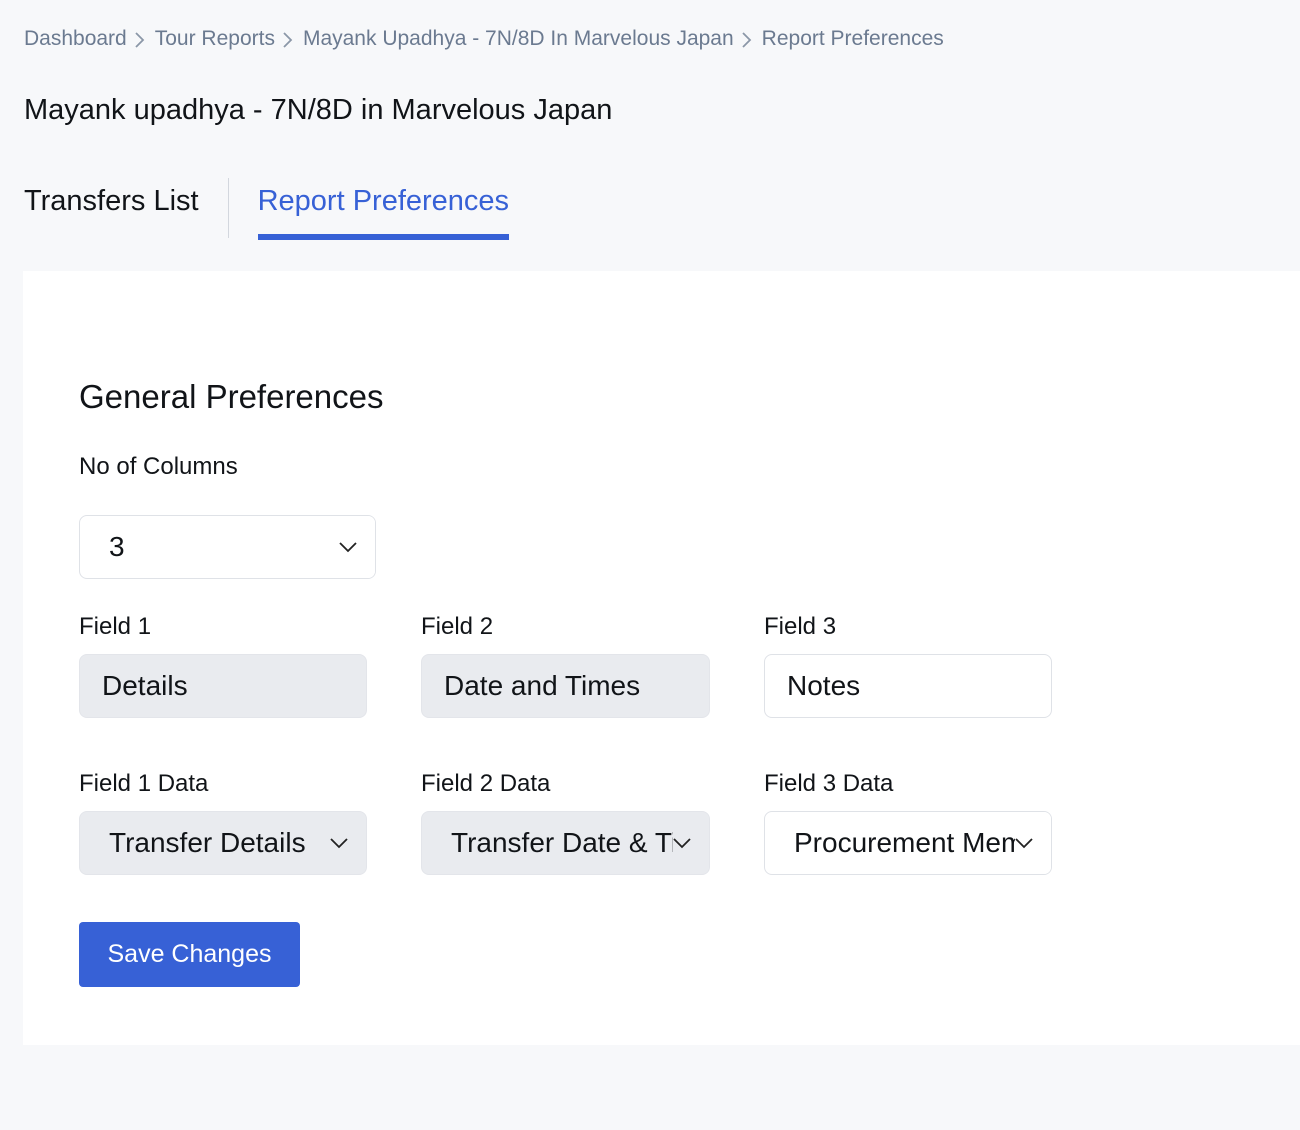  What do you see at coordinates (908, 686) in the screenshot?
I see `field-3-input: Notes` at bounding box center [908, 686].